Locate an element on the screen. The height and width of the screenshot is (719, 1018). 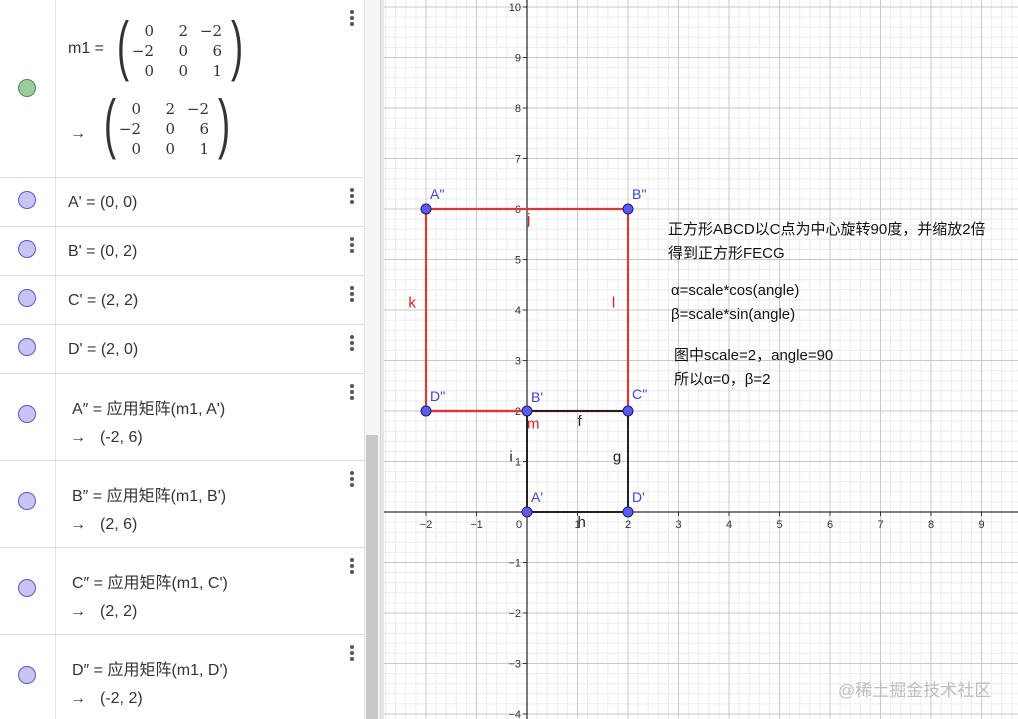
matrix-m1-row: m1 = (0 2 −2 −2 0 6 0 0 1) → (0 2 −2 −2 0 6 0 0 1) is located at coordinates (182, 89).